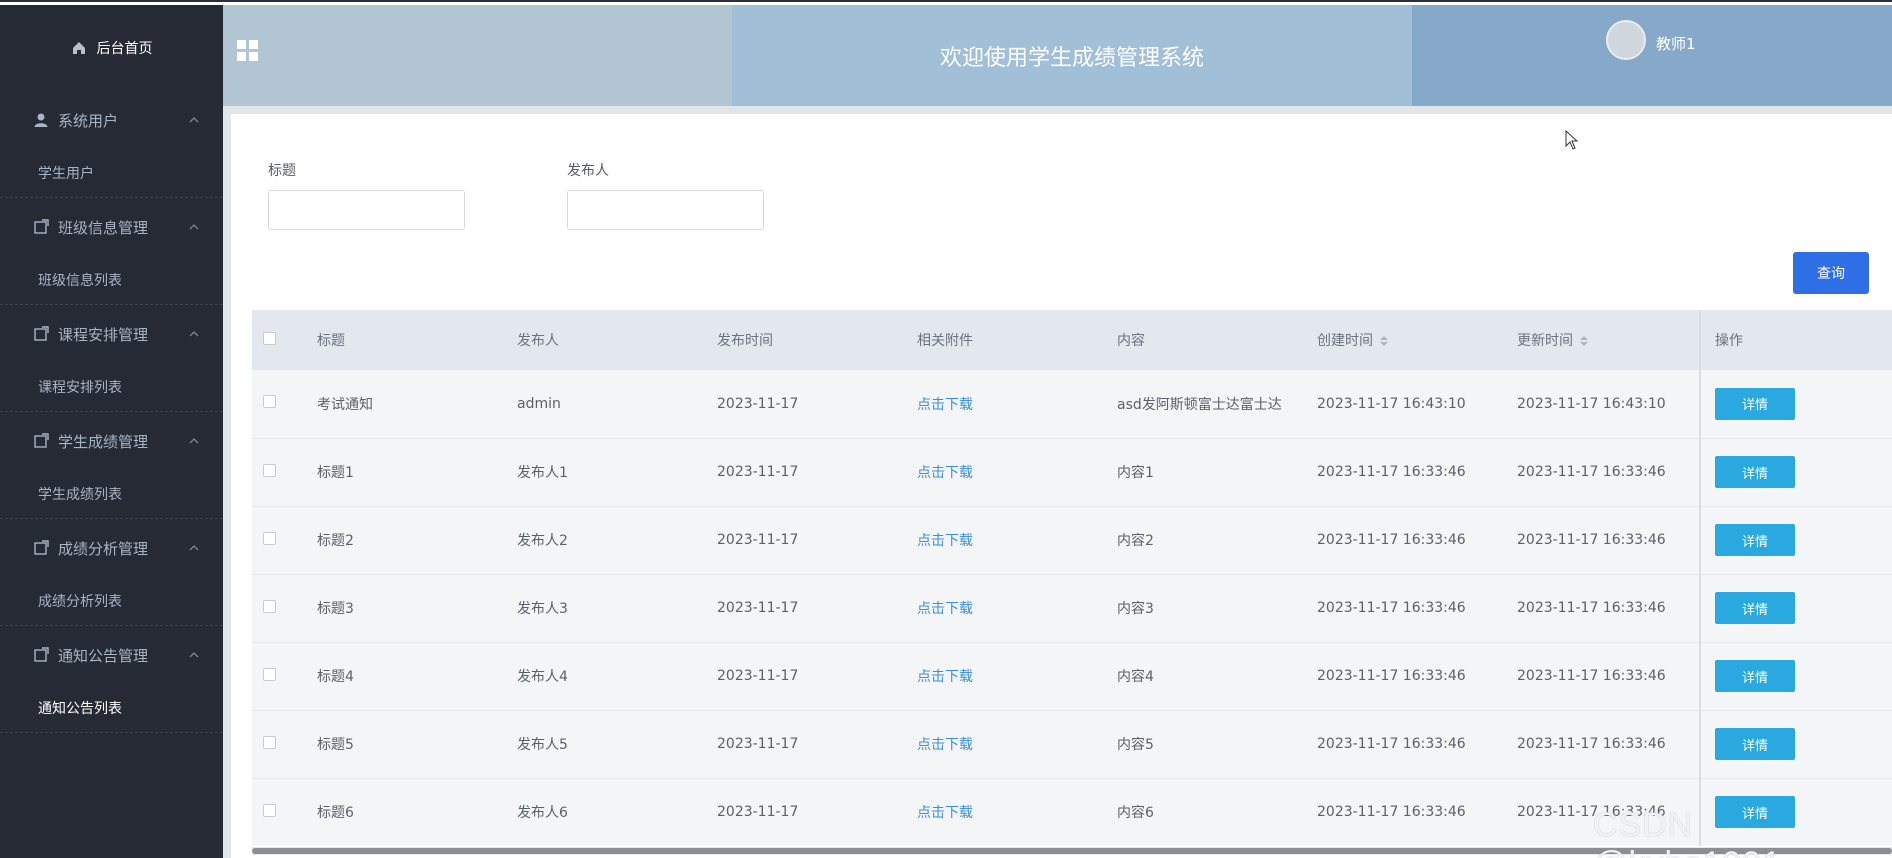  Describe the element at coordinates (366, 210) in the screenshot. I see `title-input` at that location.